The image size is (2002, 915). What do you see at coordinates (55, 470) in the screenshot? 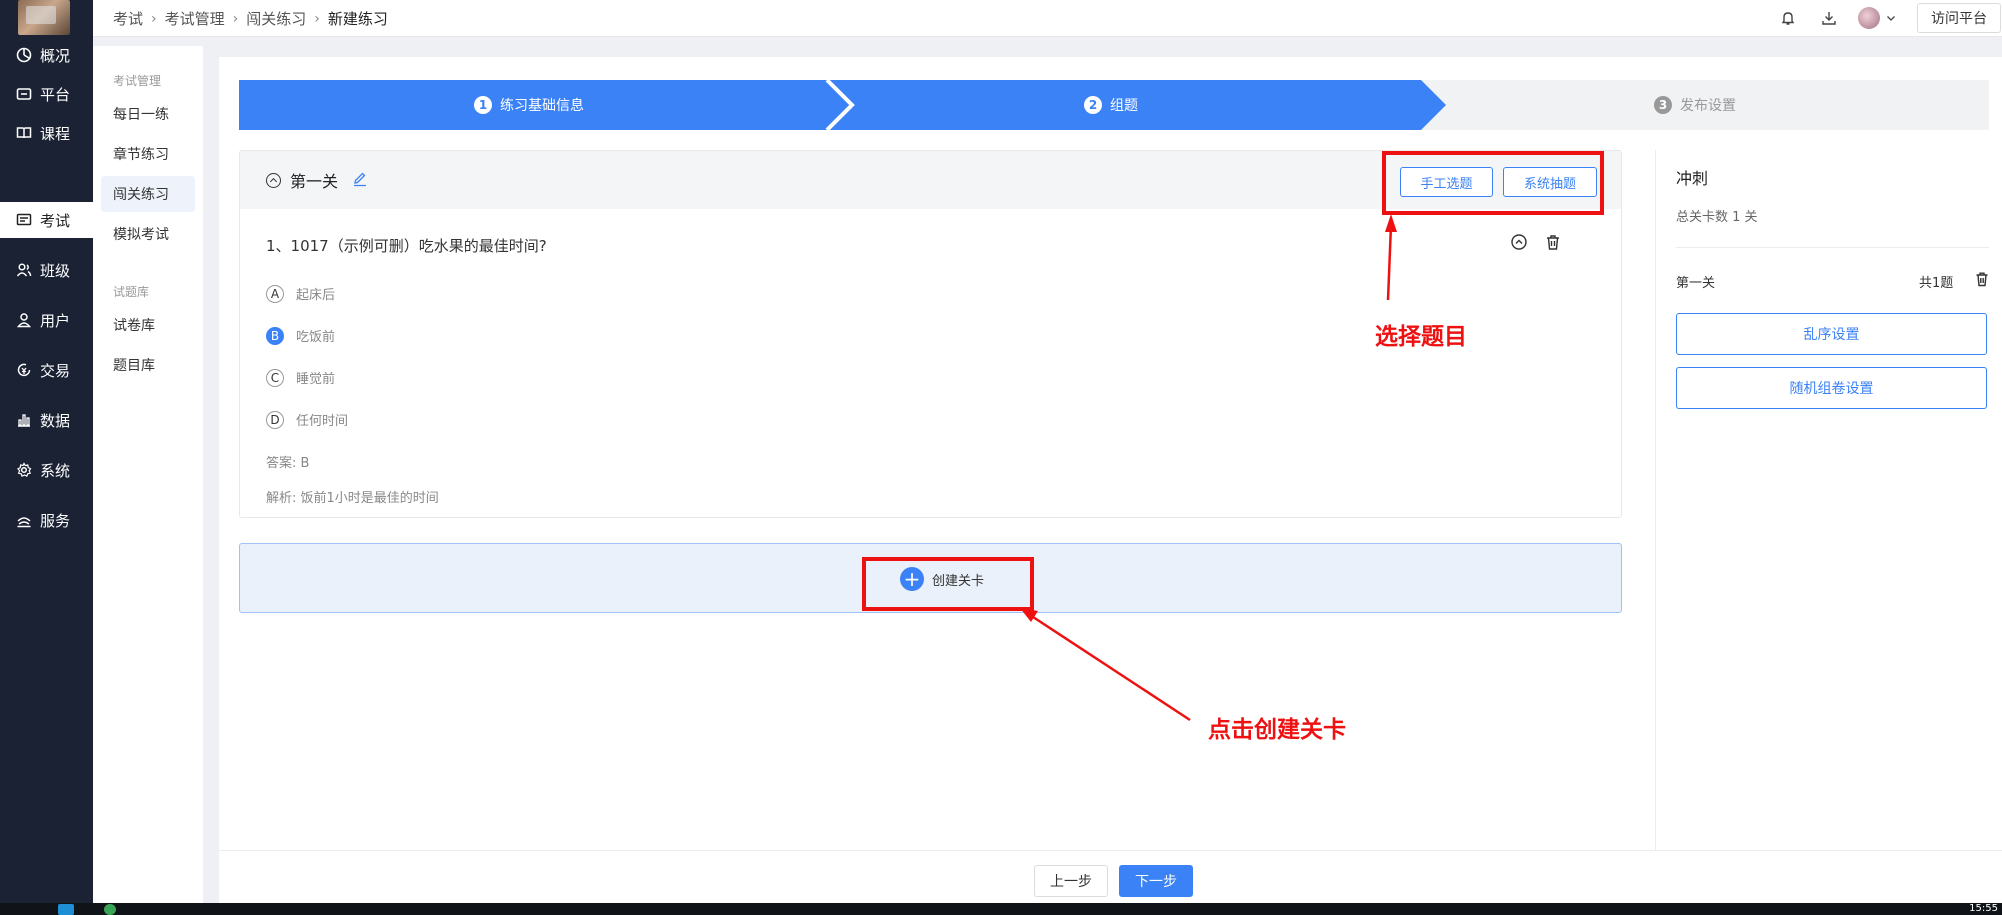
I see `sidebar-item-label: 系统` at bounding box center [55, 470].